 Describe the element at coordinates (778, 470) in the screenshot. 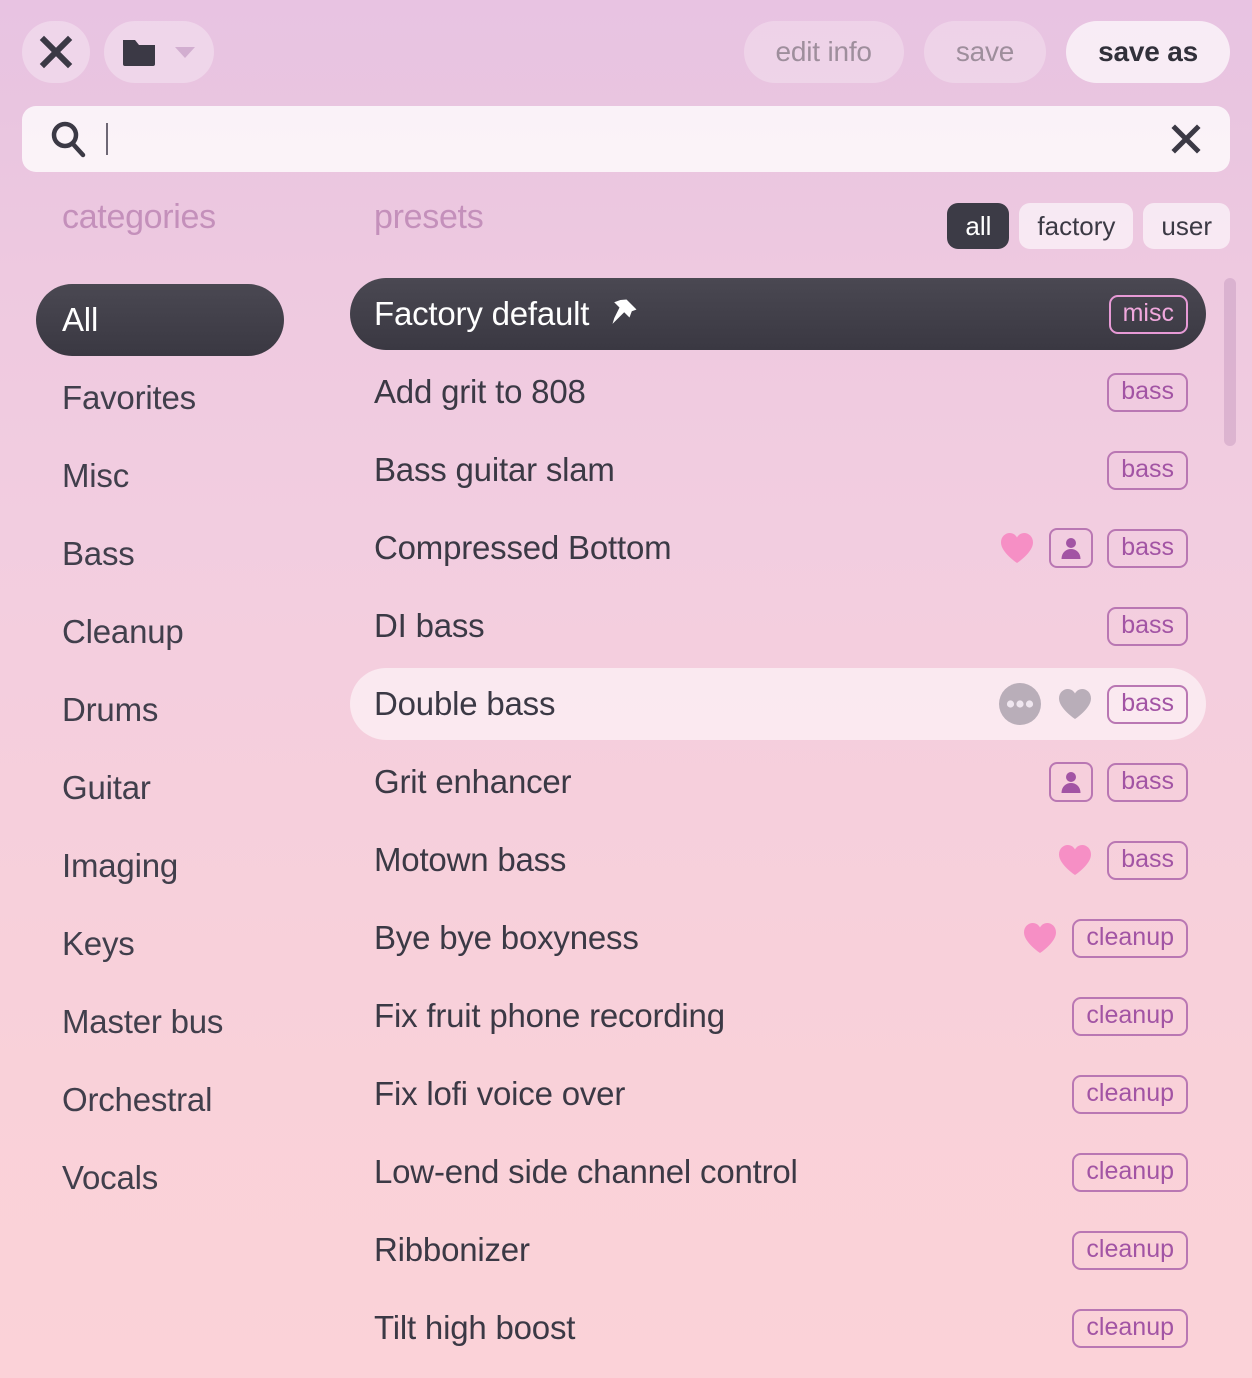

I see `preset-row: Bass guitar slam bass` at that location.